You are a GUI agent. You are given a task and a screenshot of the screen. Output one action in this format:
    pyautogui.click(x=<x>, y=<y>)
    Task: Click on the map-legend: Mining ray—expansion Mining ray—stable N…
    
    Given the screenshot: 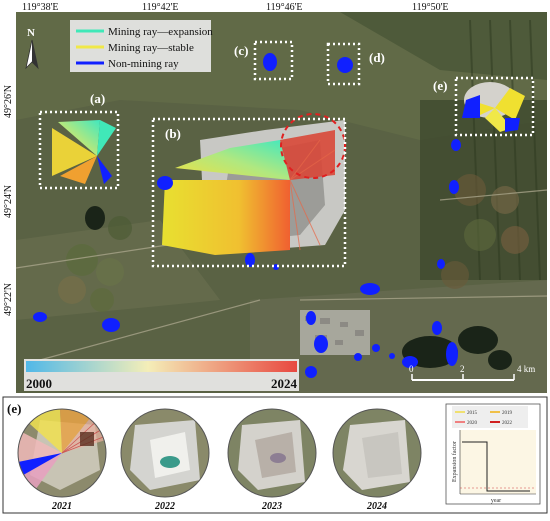 What is the action you would take?
    pyautogui.click(x=141, y=46)
    